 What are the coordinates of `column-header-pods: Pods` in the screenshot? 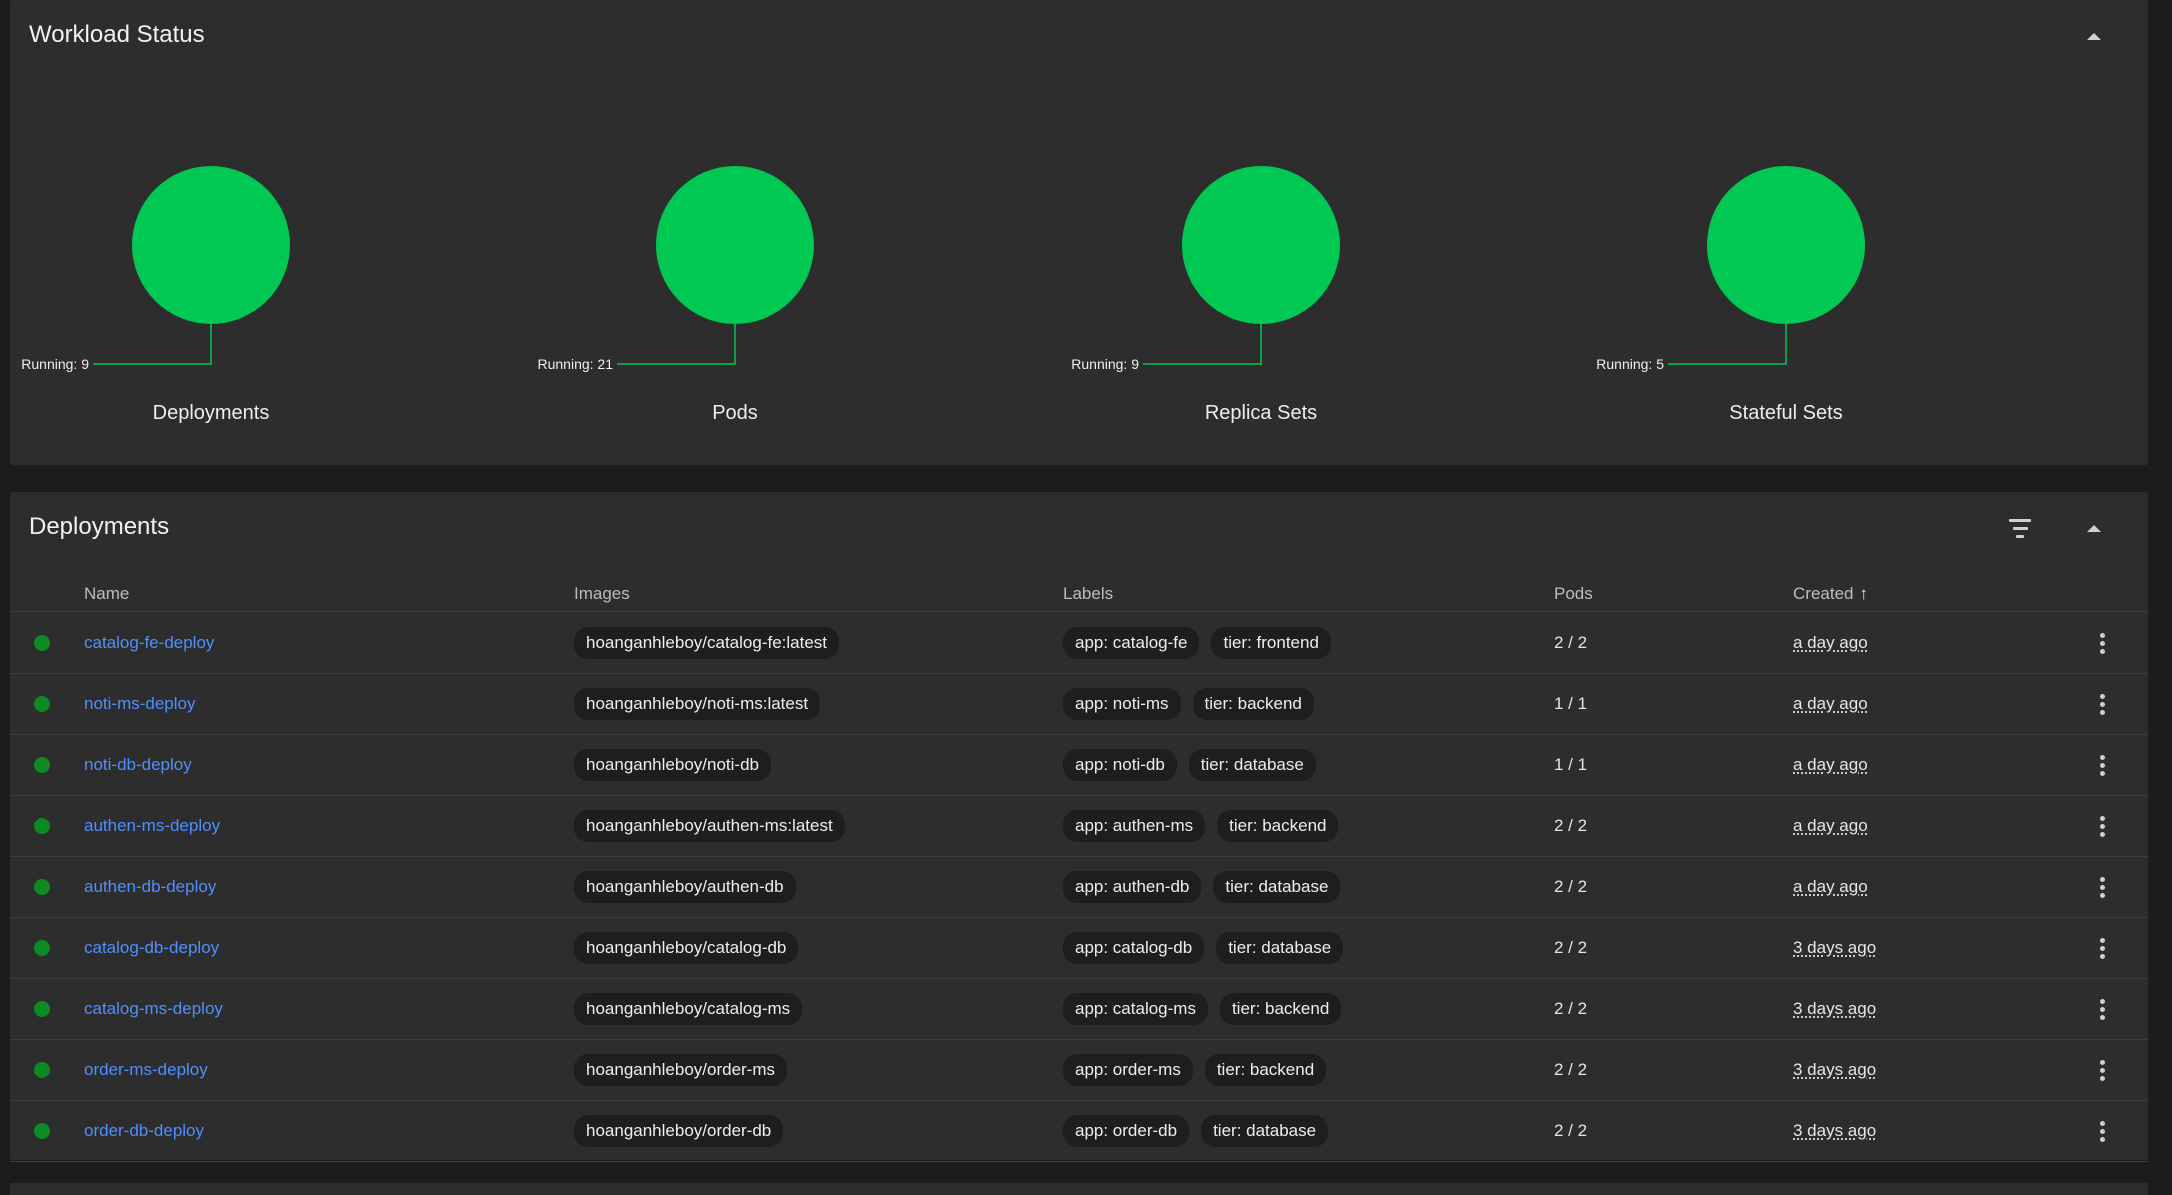 It's located at (1573, 594).